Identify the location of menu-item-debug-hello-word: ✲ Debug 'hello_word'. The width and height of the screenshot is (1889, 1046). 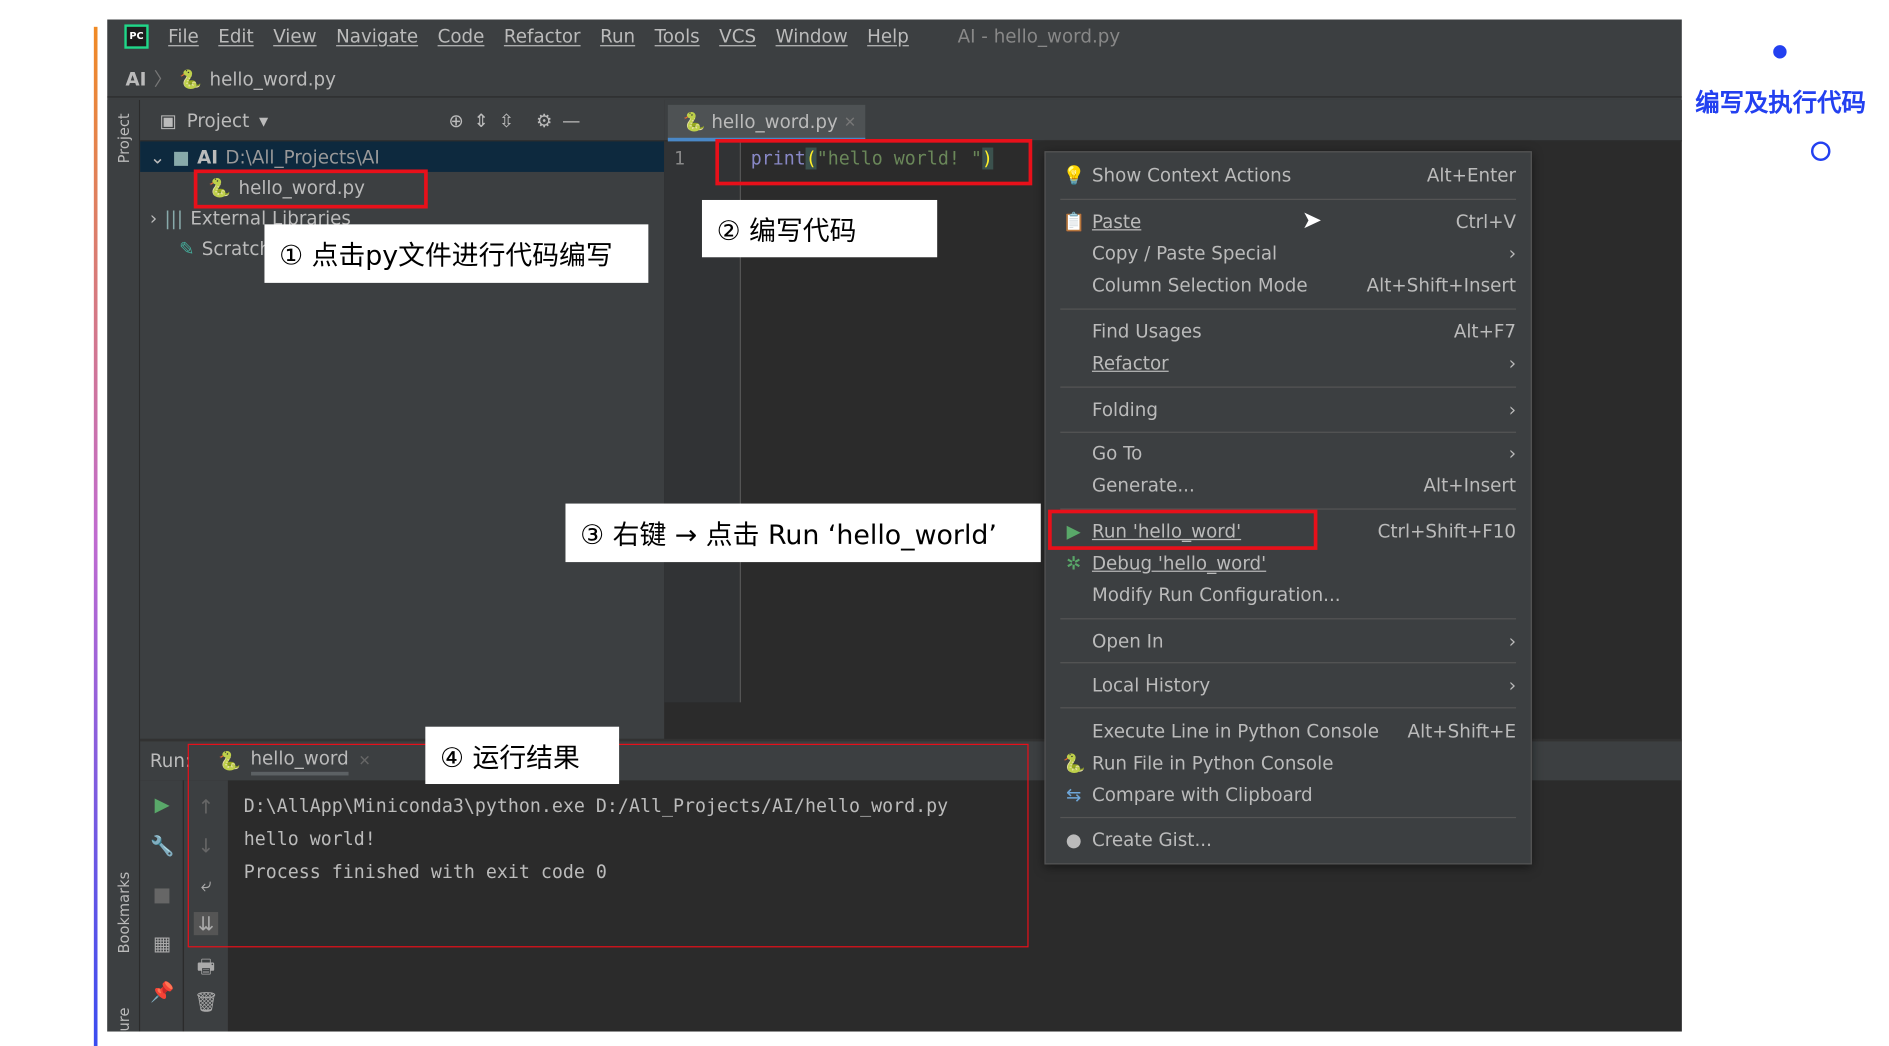
(1288, 563).